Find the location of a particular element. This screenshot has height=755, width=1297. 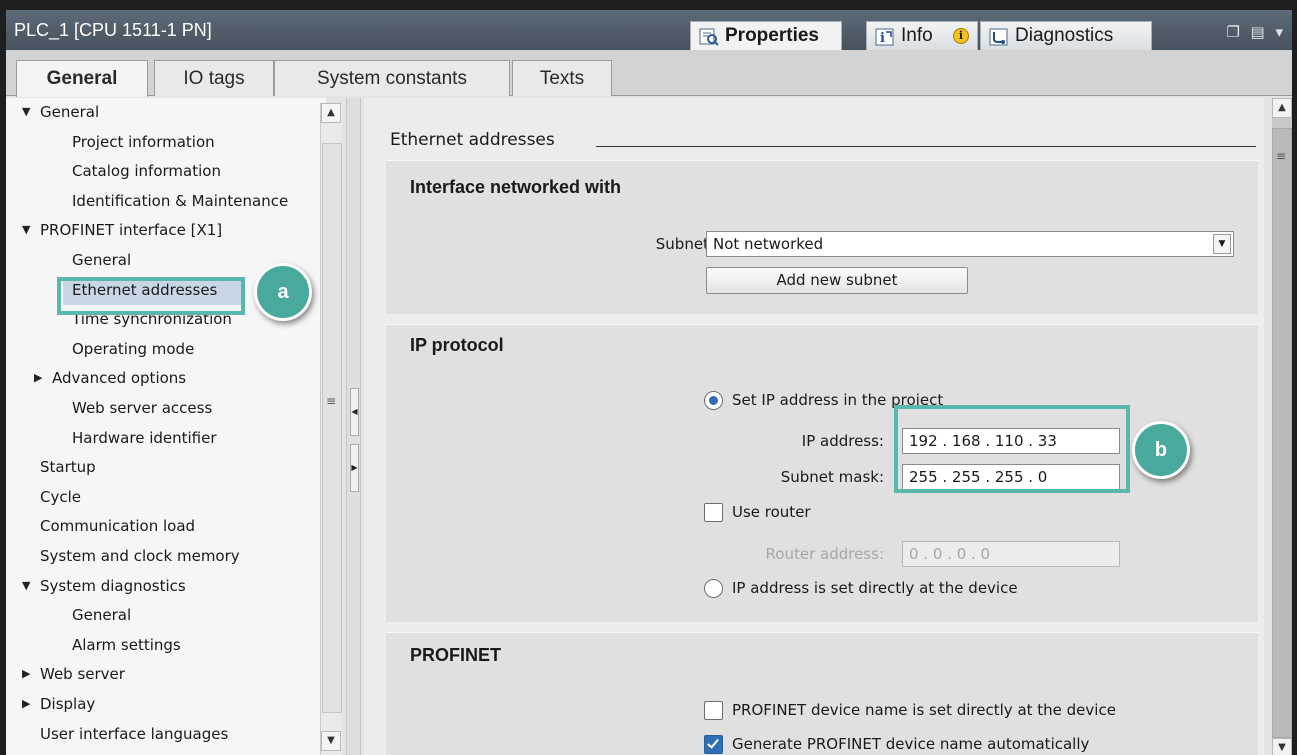

tree-item-label: Operating mode is located at coordinates (133, 348).